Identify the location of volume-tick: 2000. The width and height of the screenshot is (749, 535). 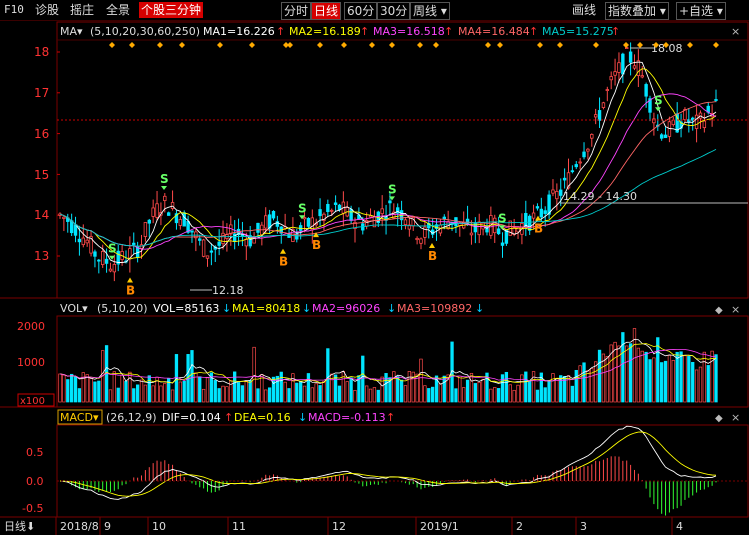
(31, 326).